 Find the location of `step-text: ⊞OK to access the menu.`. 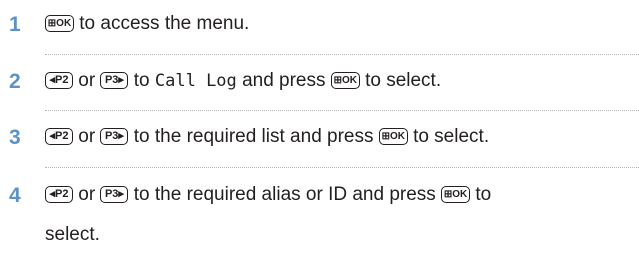

step-text: ⊞OK to access the menu. is located at coordinates (342, 24).